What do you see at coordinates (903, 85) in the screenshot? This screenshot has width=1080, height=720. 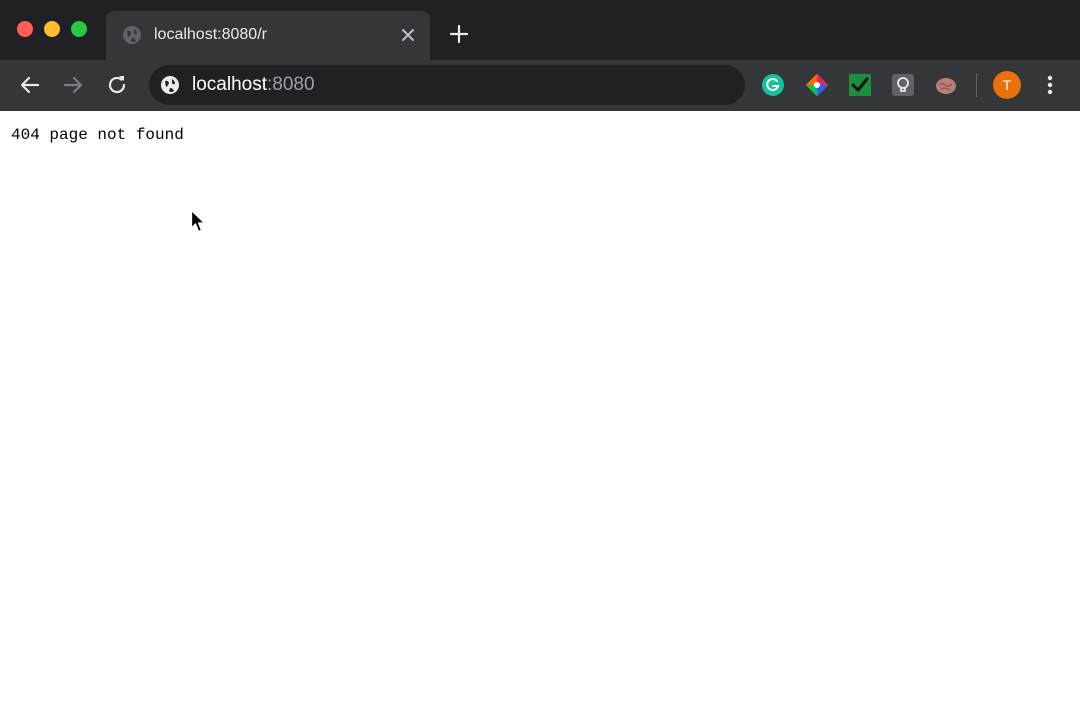 I see `lightbulb-extension-icon` at bounding box center [903, 85].